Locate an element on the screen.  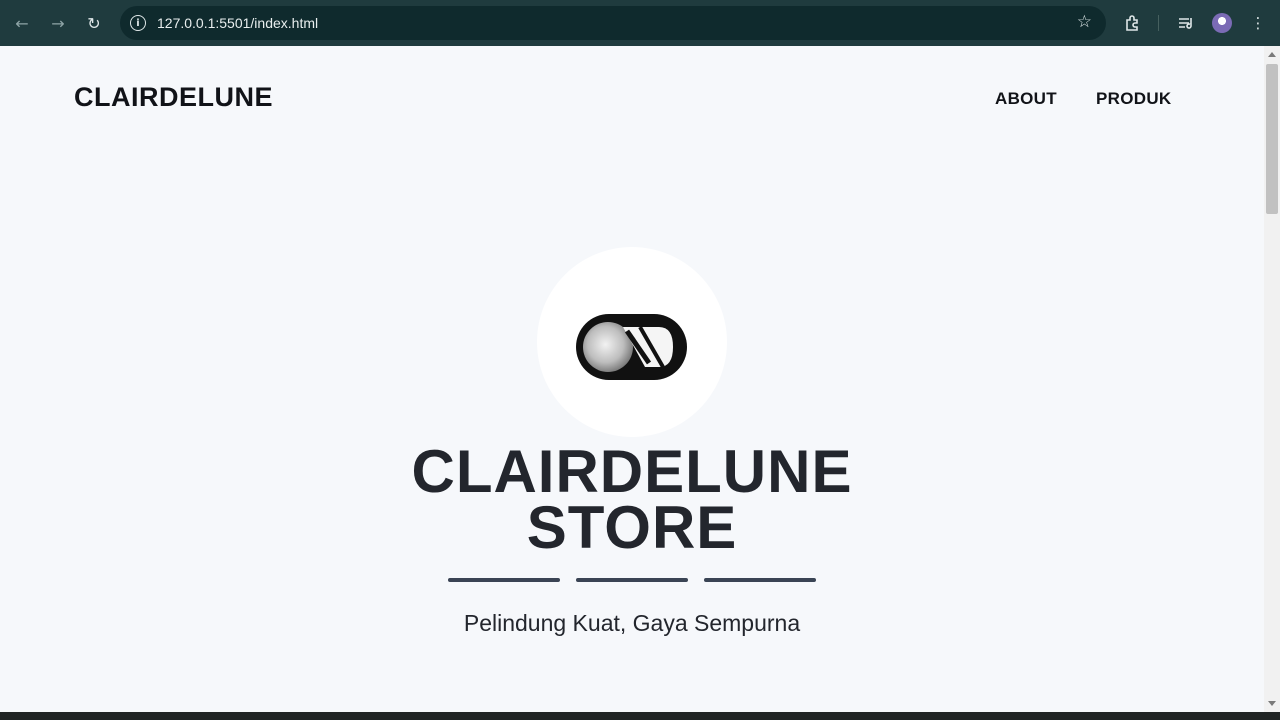
reload-icon: ↻ is located at coordinates (94, 23).